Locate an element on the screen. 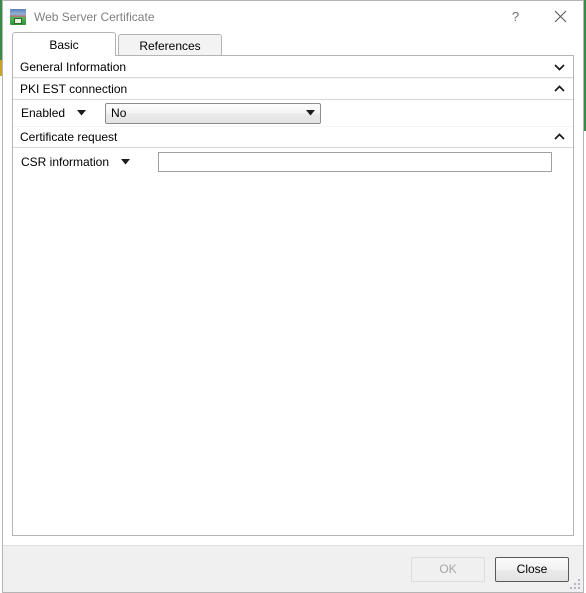 The image size is (586, 593). label-csr-information: CSR information is located at coordinates (65, 161).